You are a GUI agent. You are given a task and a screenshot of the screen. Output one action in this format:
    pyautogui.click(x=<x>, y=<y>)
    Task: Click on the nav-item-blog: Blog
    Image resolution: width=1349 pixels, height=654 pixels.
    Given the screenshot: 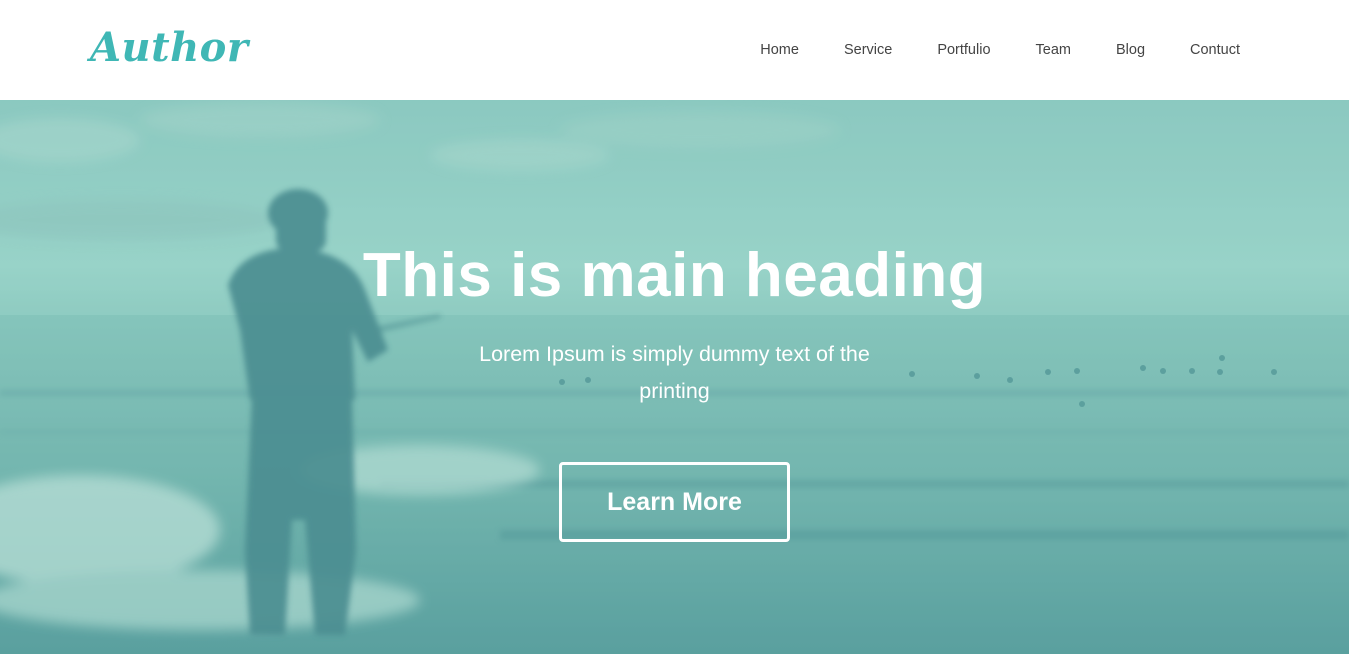 What is the action you would take?
    pyautogui.click(x=1130, y=50)
    